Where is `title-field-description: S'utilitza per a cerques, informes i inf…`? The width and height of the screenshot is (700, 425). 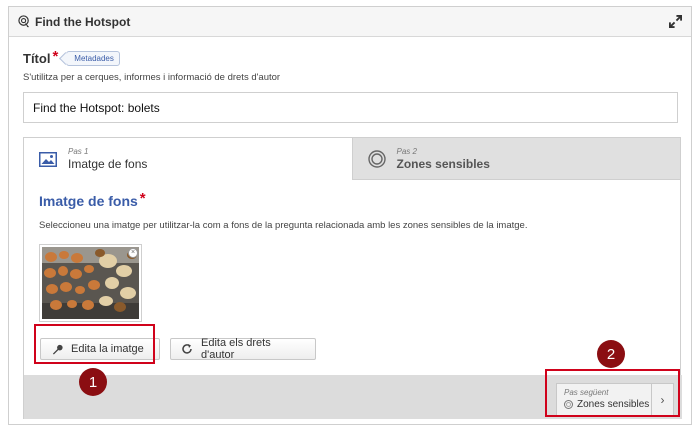 title-field-description: S'utilitza per a cerques, informes i inf… is located at coordinates (152, 77).